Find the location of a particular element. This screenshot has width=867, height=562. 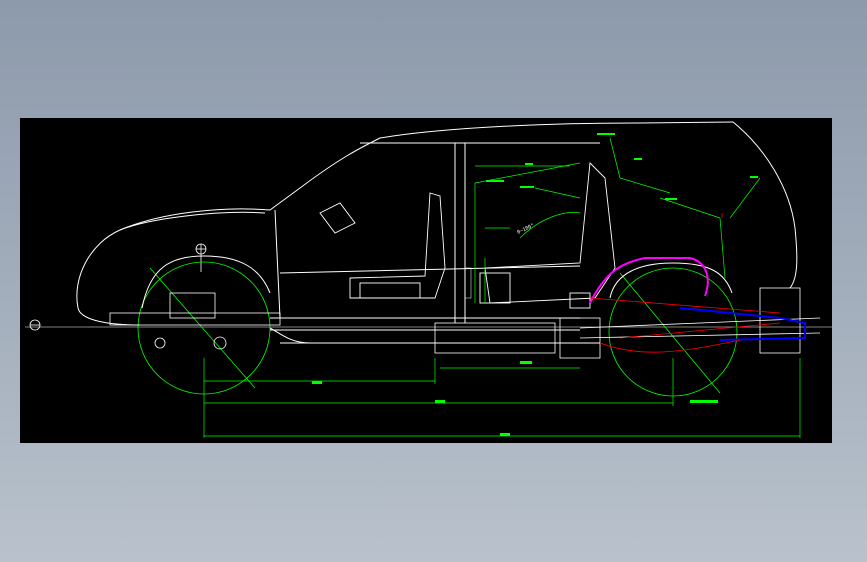

rear-seat is located at coordinates (547, 235).